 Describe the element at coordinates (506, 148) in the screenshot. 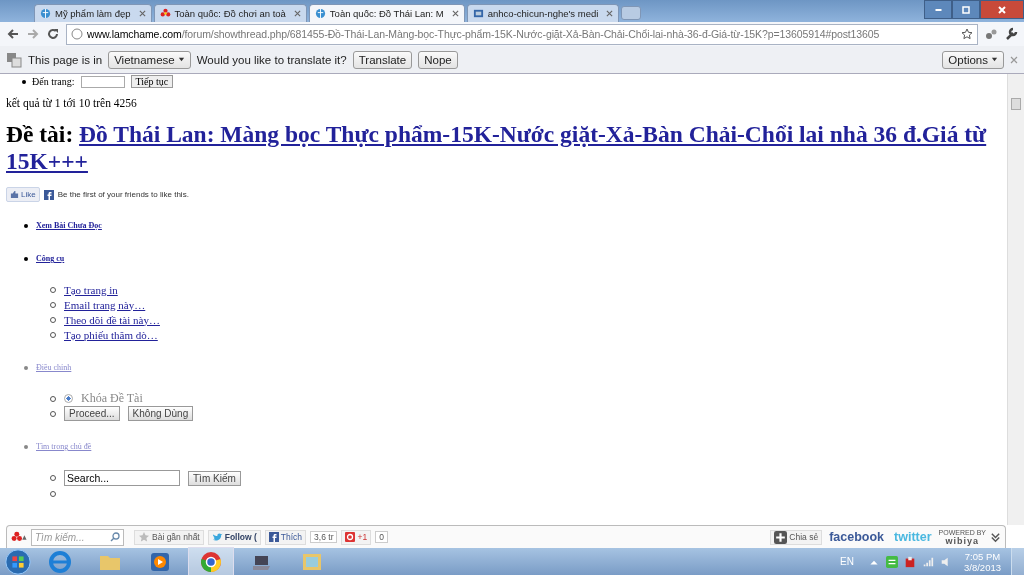

I see `thread-title-link: Đề tài: Đồ Thái Lan: Màng bọc Thực phẩm-15K-Nước giặt-Xả-Bàn Chải-Chổi lai nhà 36 đ.Giá từ 15K+++` at that location.